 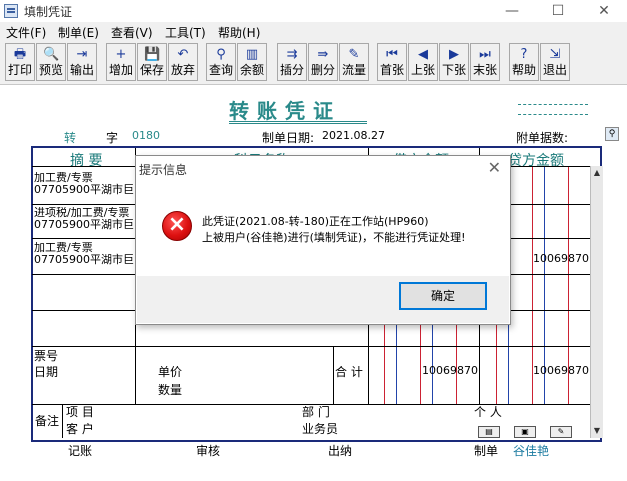 What do you see at coordinates (288, 138) in the screenshot?
I see `date-label: 制单日期:` at bounding box center [288, 138].